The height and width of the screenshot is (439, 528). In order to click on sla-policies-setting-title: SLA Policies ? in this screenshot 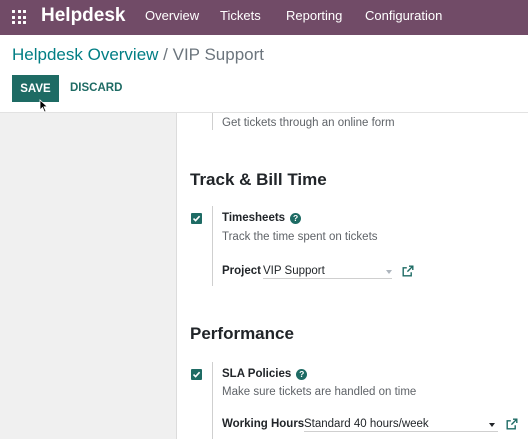, I will do `click(265, 374)`.